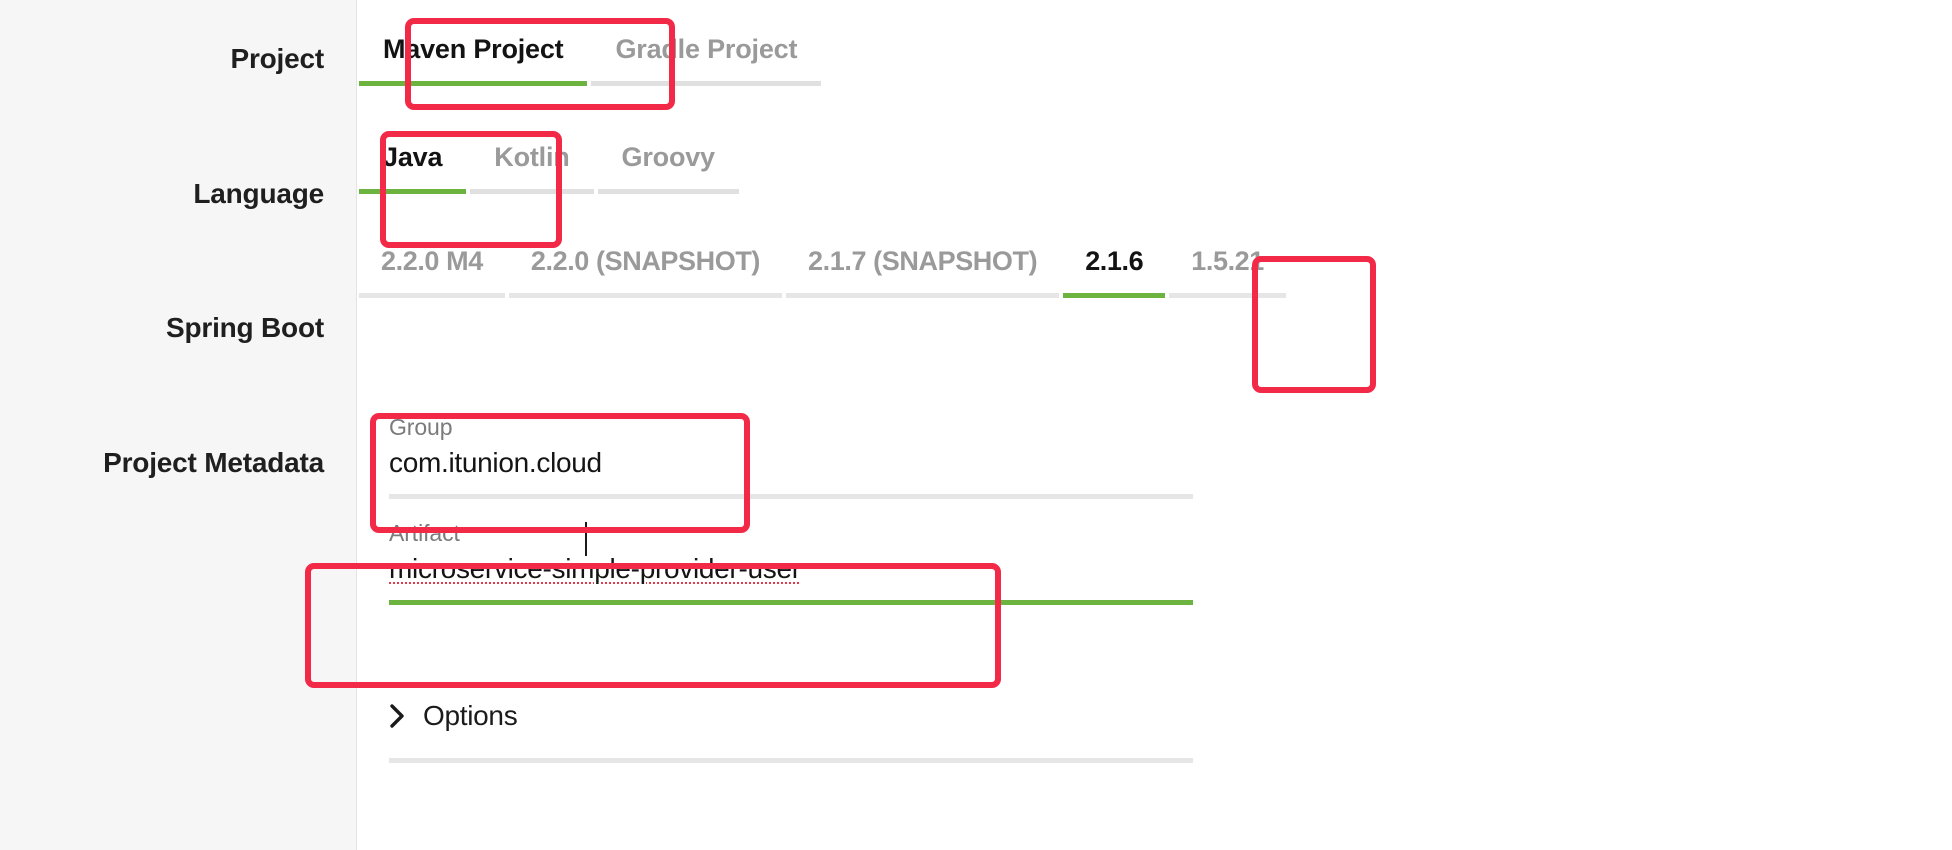  I want to click on version-option-1521: 1.5.21, so click(1227, 265).